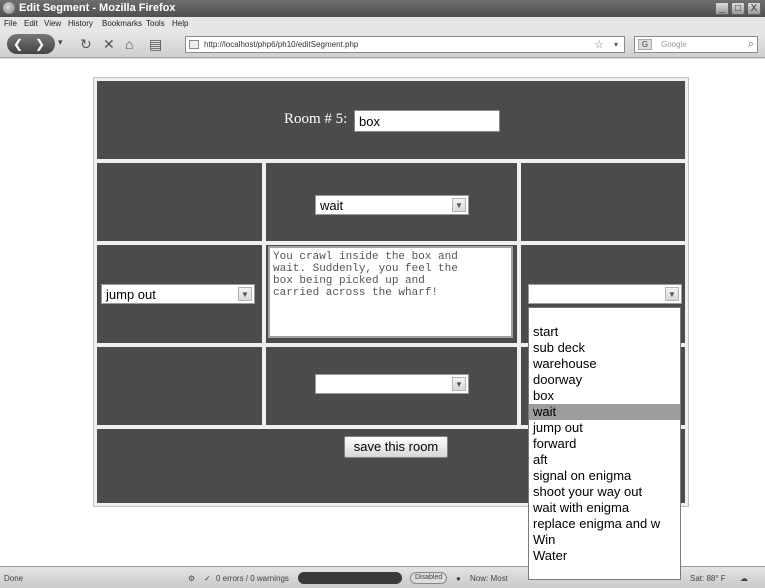  What do you see at coordinates (52, 23) in the screenshot?
I see `menu-view: View` at bounding box center [52, 23].